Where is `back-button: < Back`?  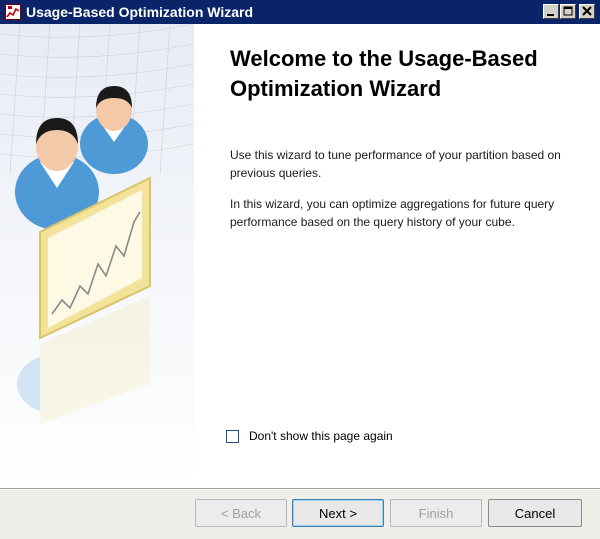 back-button: < Back is located at coordinates (241, 513).